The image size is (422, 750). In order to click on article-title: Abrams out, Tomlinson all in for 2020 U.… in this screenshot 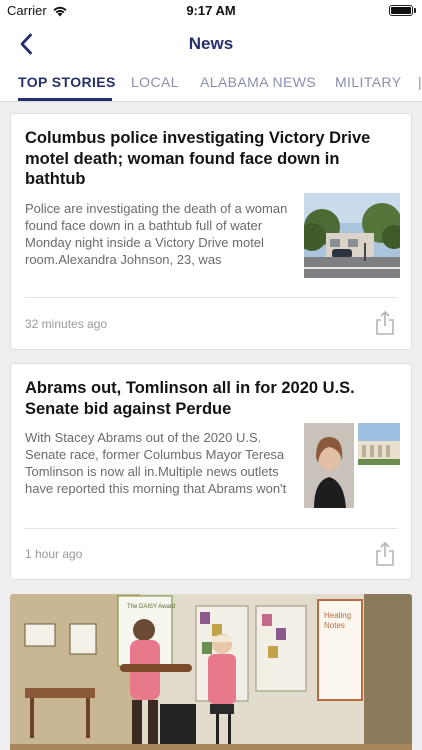, I will do `click(212, 398)`.